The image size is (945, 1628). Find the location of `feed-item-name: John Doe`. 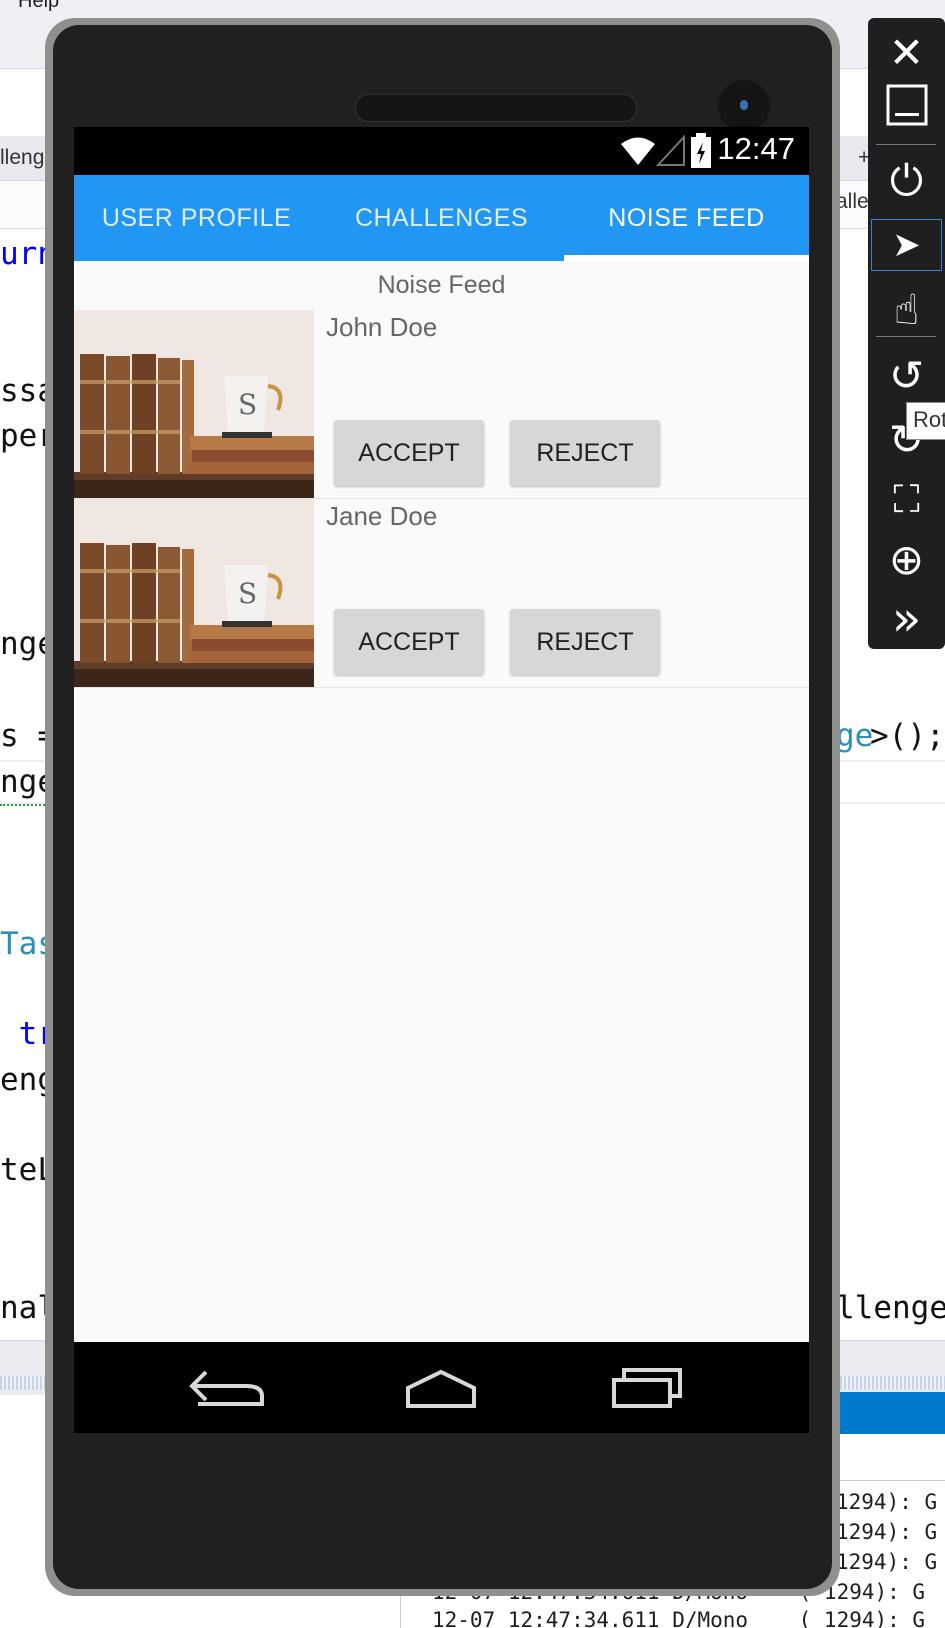

feed-item-name: John Doe is located at coordinates (382, 327).